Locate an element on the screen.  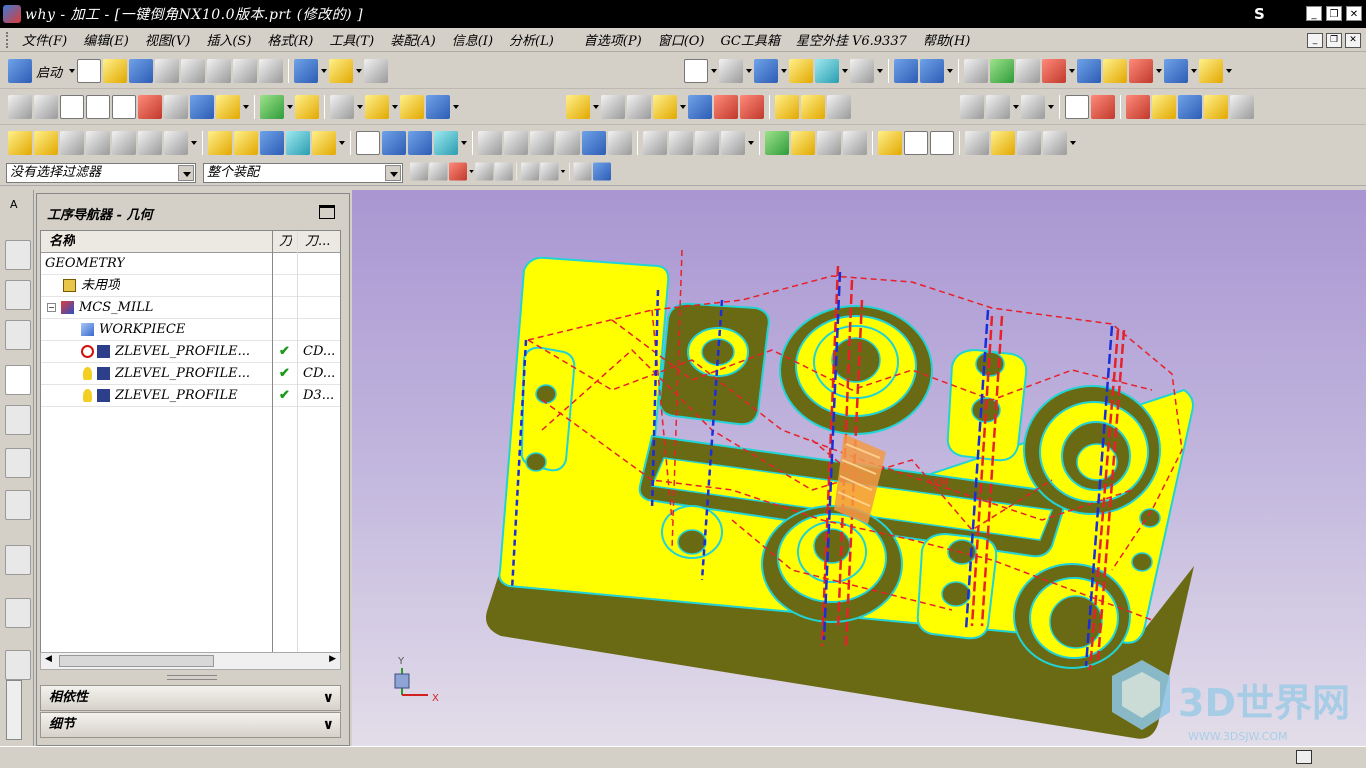
ipw-dropdown is located at coordinates (341, 143).